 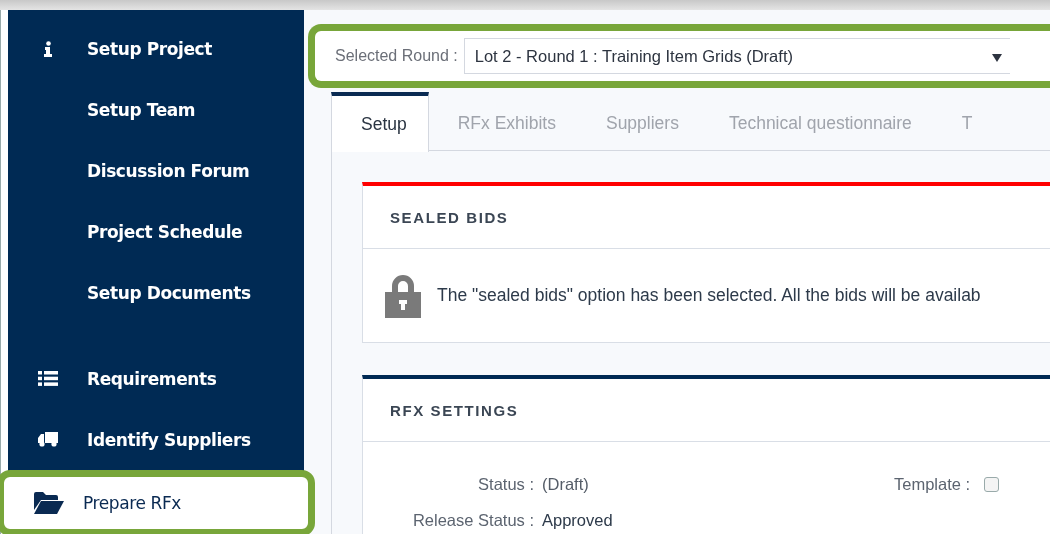 I want to click on checkbox, so click(x=992, y=484).